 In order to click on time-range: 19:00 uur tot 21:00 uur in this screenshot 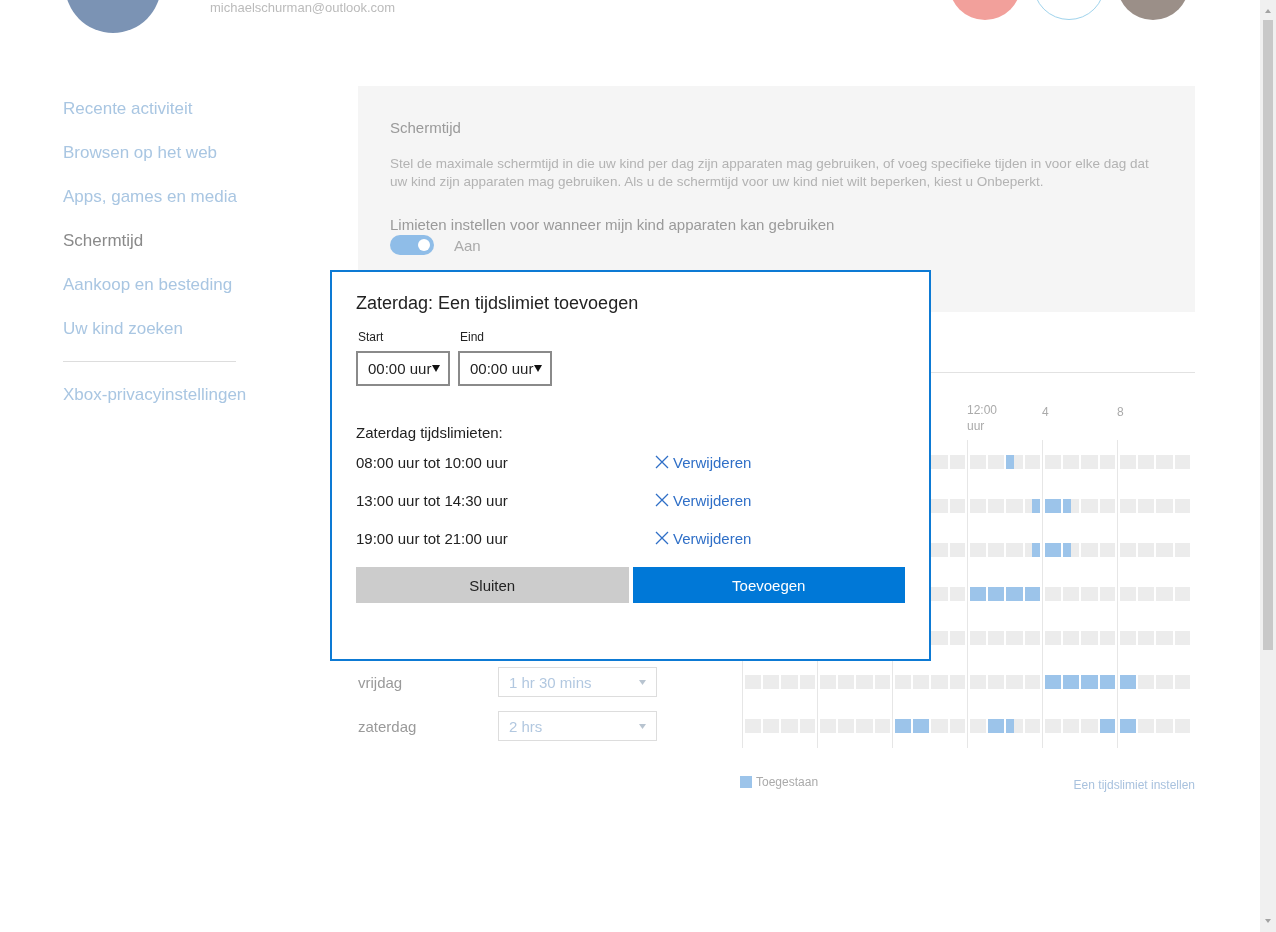, I will do `click(432, 538)`.